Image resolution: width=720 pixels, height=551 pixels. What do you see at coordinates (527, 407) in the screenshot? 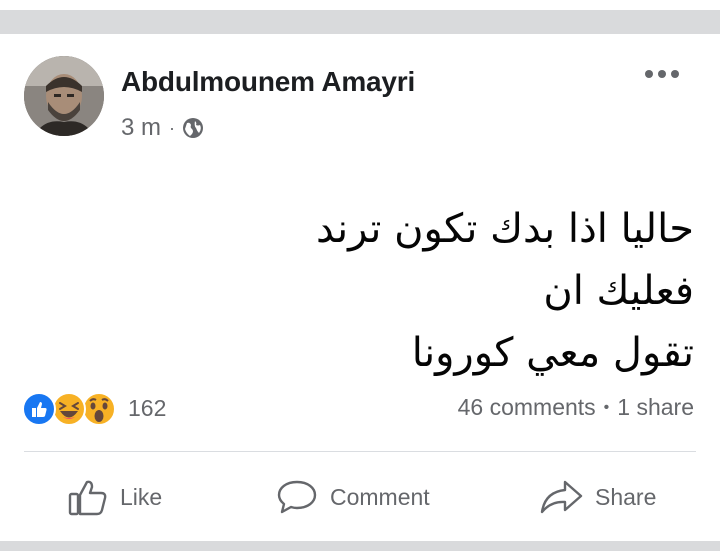
I see `comments-count: 46 comments` at bounding box center [527, 407].